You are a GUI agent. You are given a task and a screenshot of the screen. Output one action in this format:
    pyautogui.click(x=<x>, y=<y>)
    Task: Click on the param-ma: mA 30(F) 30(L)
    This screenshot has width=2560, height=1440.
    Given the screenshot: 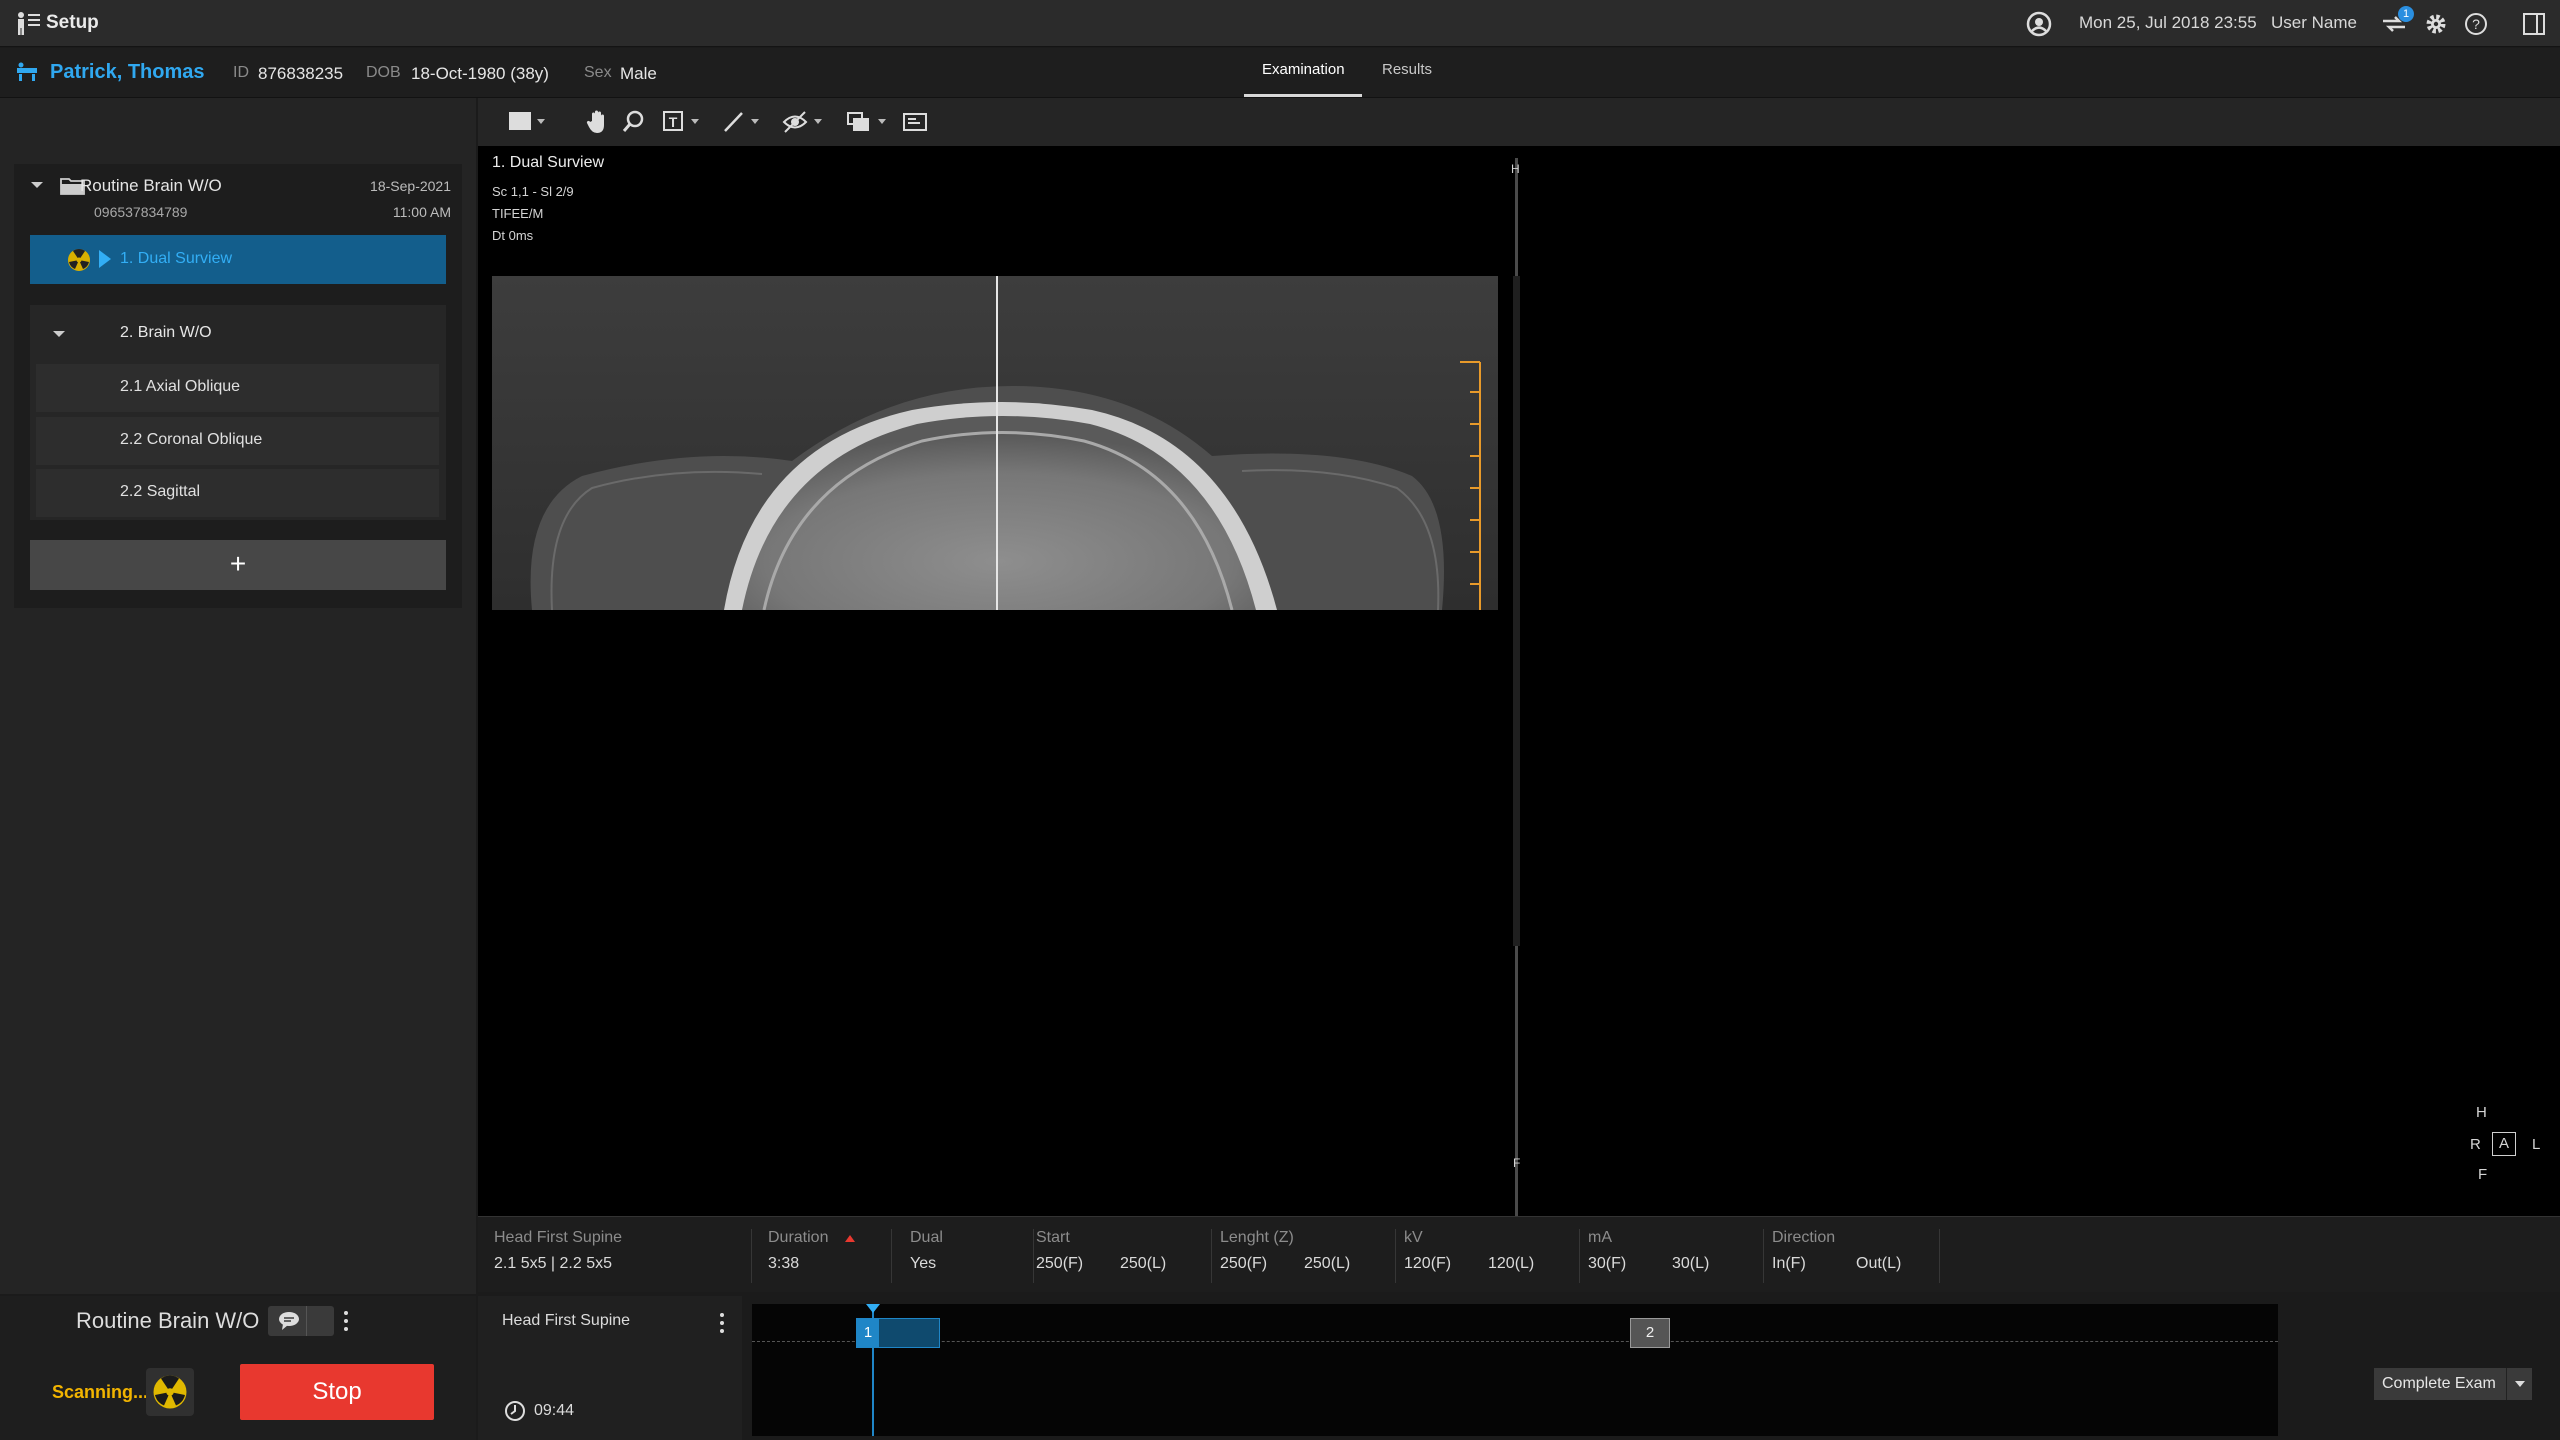 What is the action you would take?
    pyautogui.click(x=1676, y=1256)
    